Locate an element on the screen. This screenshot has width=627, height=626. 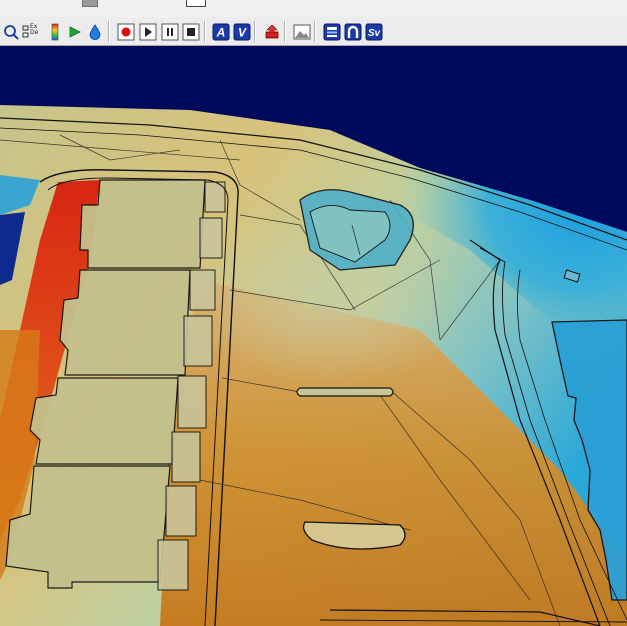
step-play-icon is located at coordinates (148, 32).